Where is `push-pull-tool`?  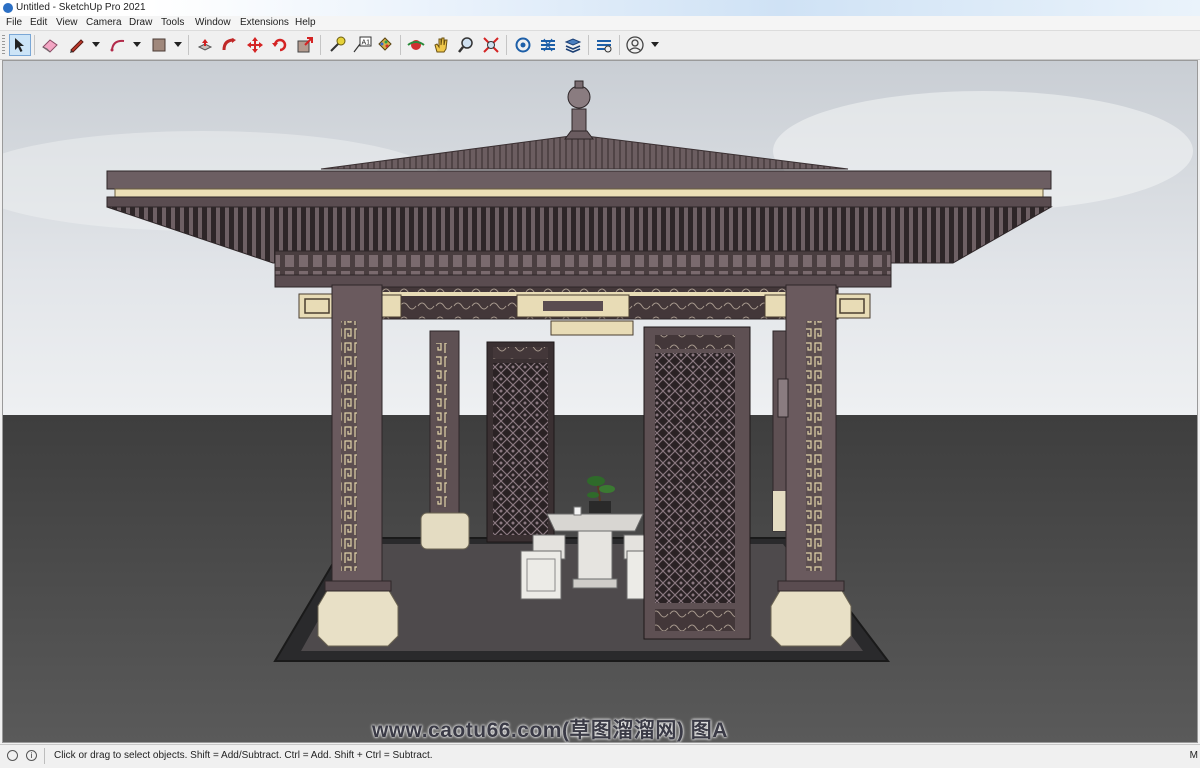 push-pull-tool is located at coordinates (205, 45).